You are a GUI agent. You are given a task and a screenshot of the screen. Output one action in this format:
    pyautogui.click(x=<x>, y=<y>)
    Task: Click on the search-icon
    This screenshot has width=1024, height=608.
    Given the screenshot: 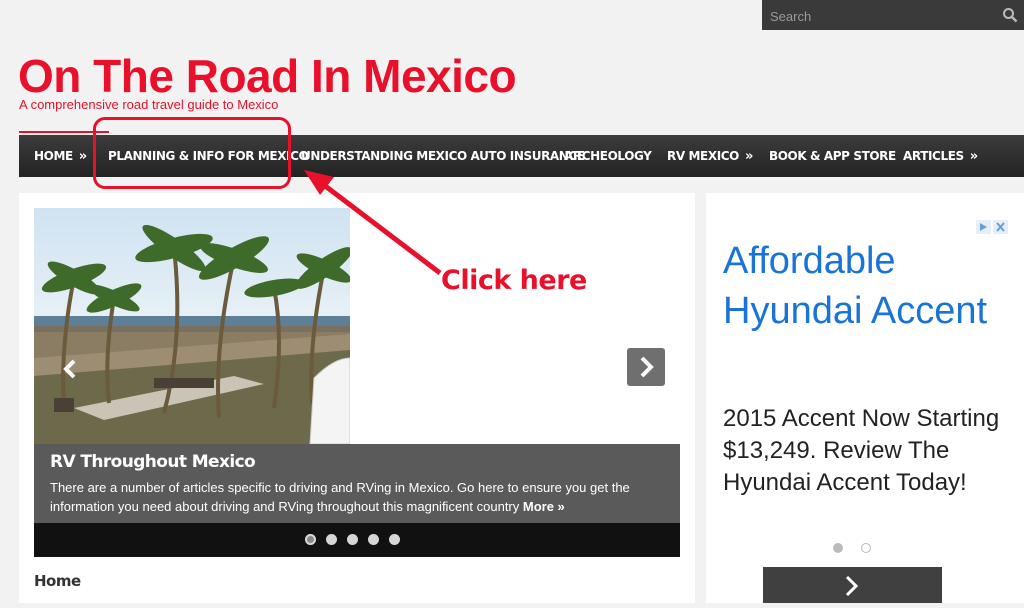 What is the action you would take?
    pyautogui.click(x=1010, y=15)
    